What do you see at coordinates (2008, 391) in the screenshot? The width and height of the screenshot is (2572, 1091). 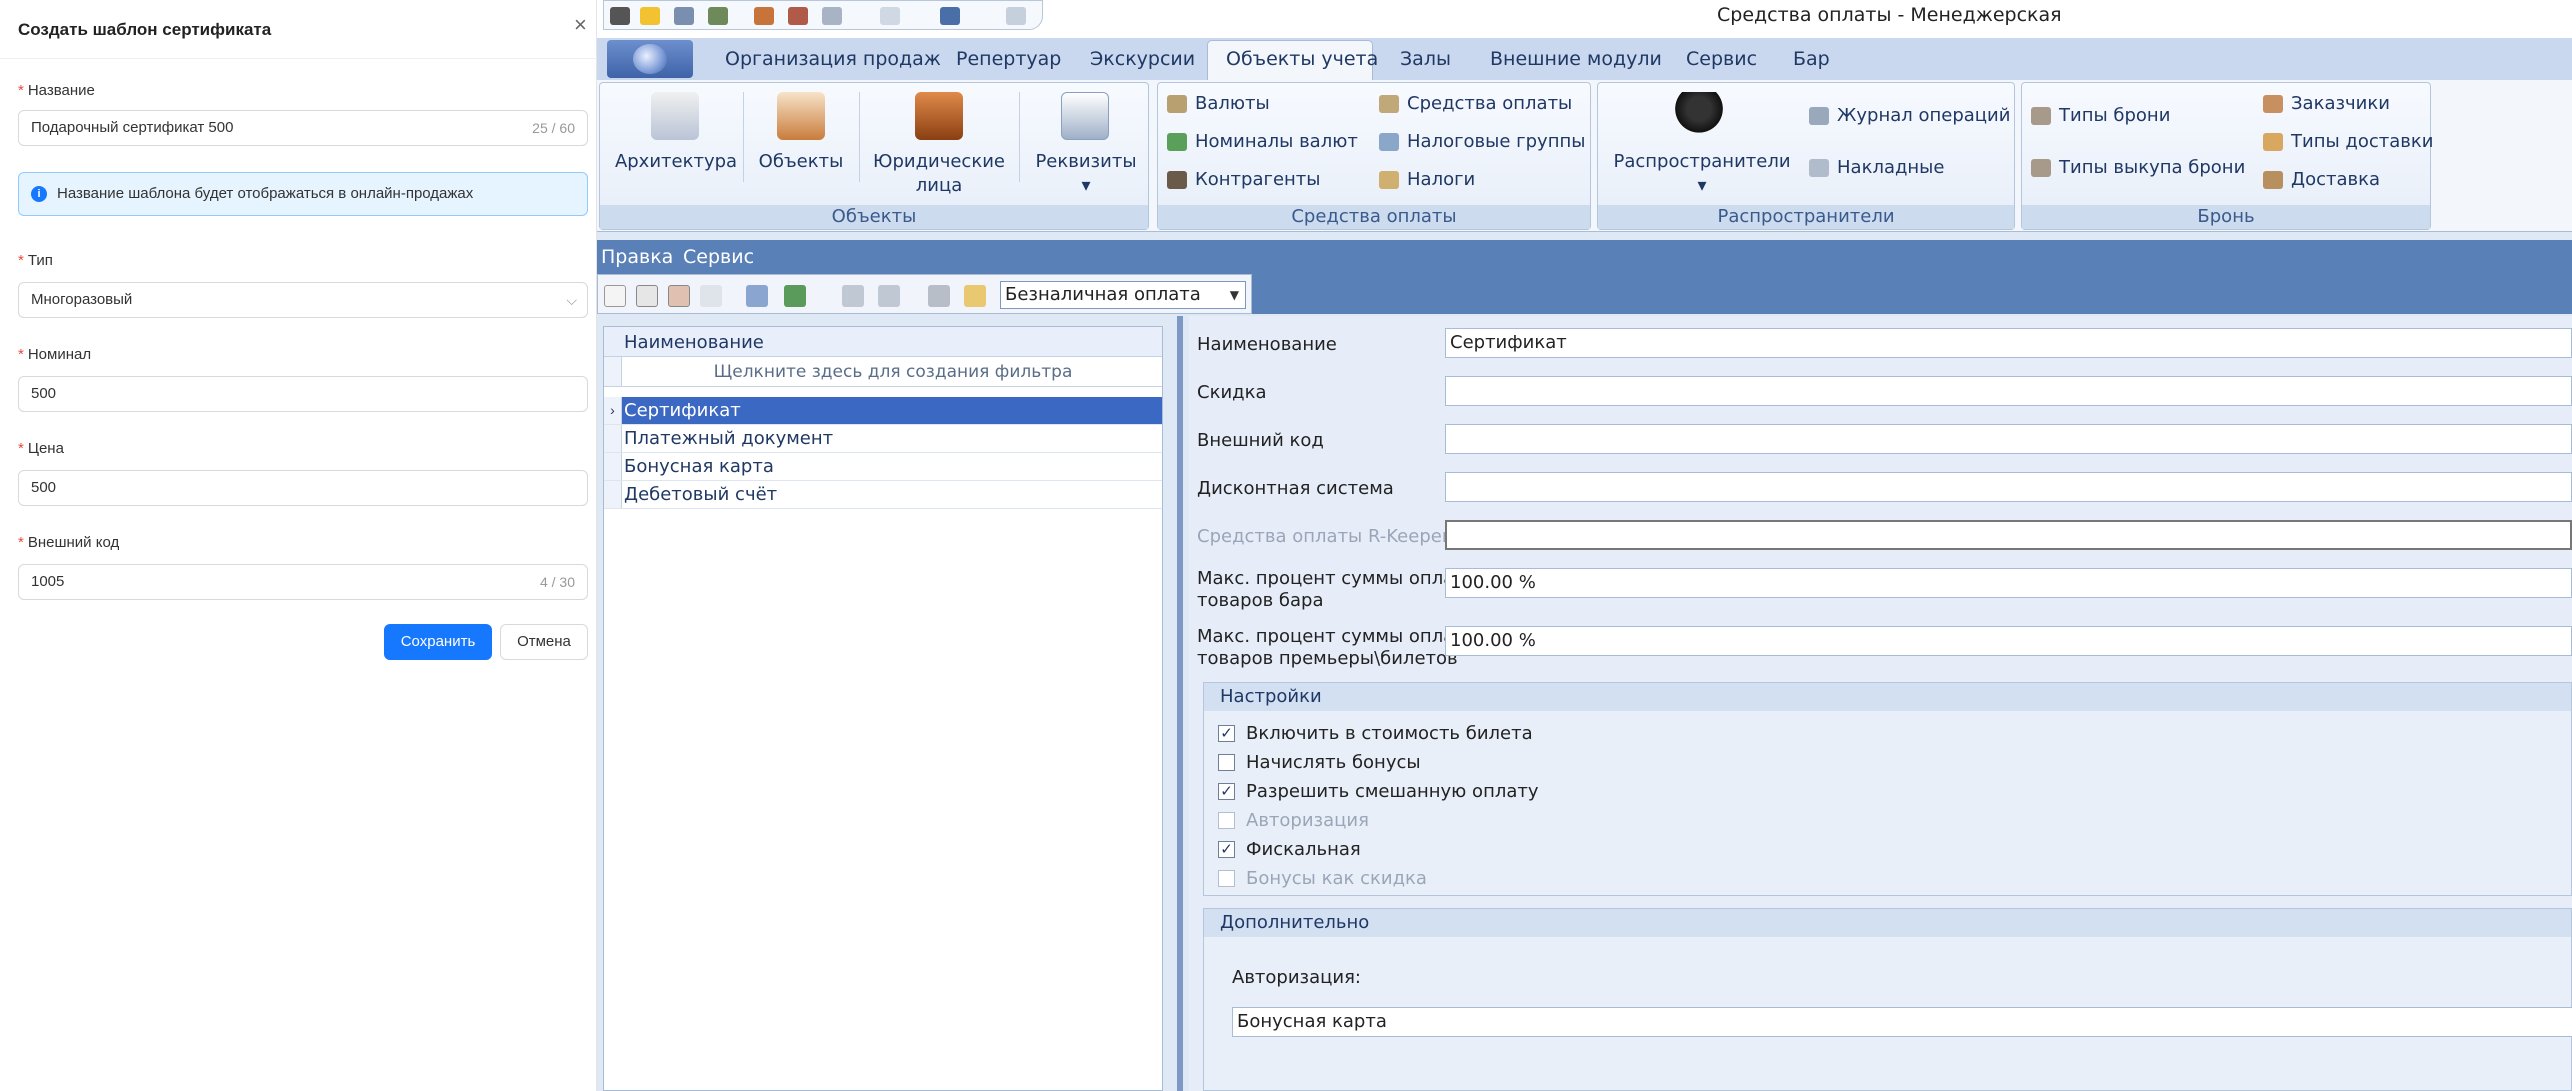 I see `discount-field` at bounding box center [2008, 391].